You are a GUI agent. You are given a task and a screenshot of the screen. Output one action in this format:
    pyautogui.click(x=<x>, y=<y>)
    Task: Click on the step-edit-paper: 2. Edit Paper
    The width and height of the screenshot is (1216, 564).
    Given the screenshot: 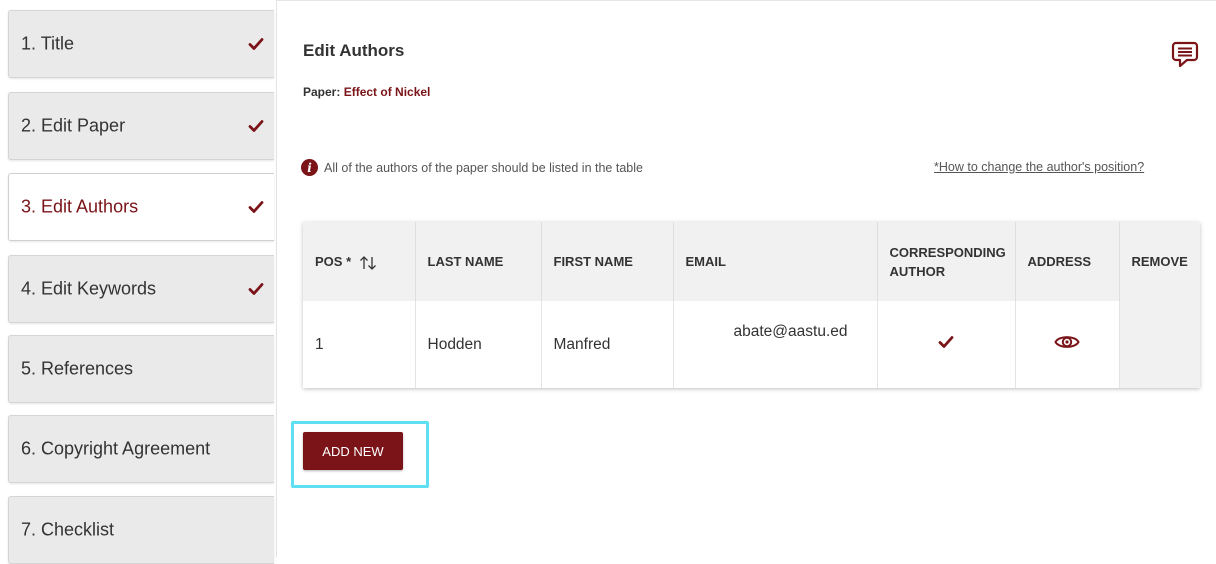 What is the action you would take?
    pyautogui.click(x=141, y=126)
    